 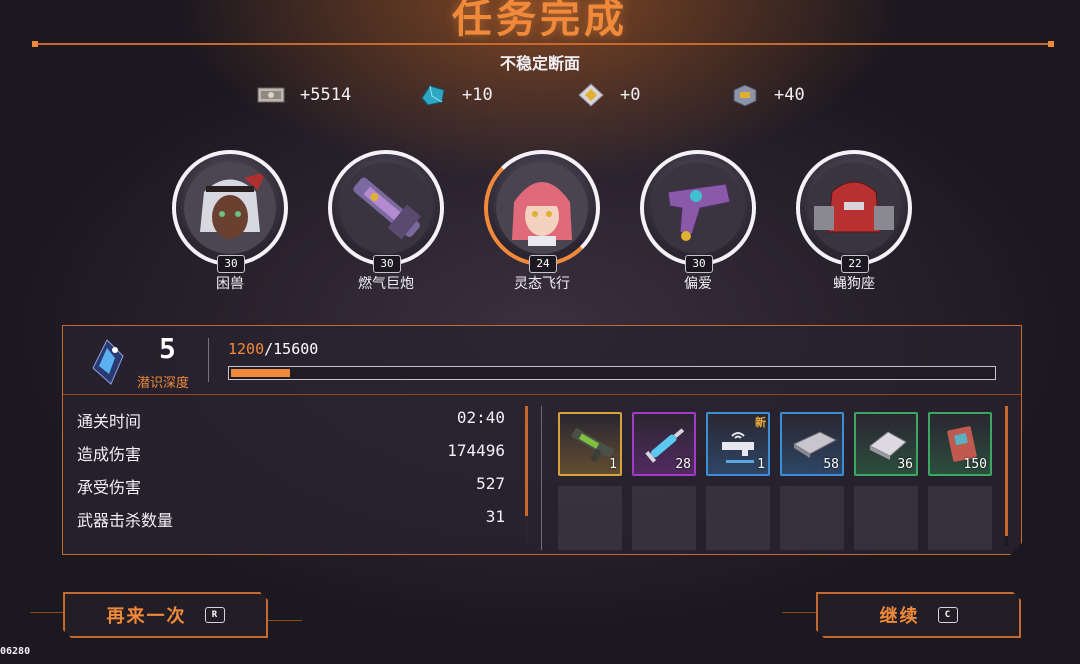 I want to click on stat-label: 通关时间, so click(x=109, y=421).